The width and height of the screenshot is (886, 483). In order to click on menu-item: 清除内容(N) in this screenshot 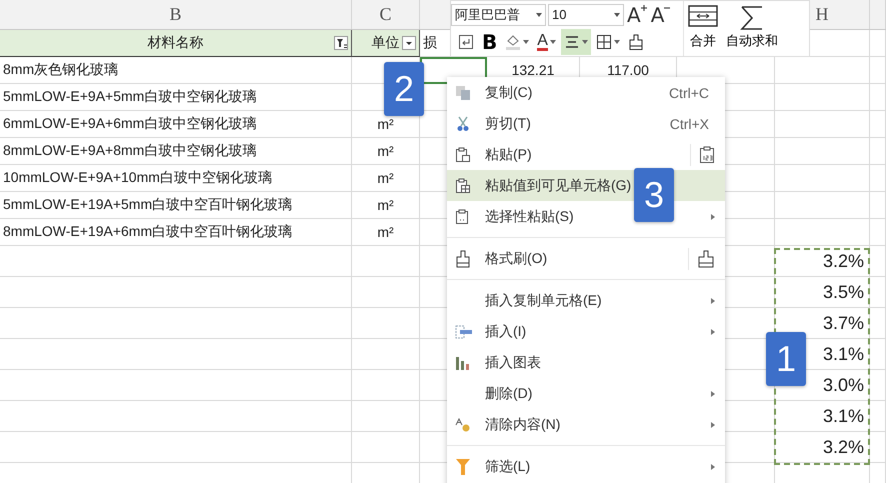, I will do `click(586, 424)`.